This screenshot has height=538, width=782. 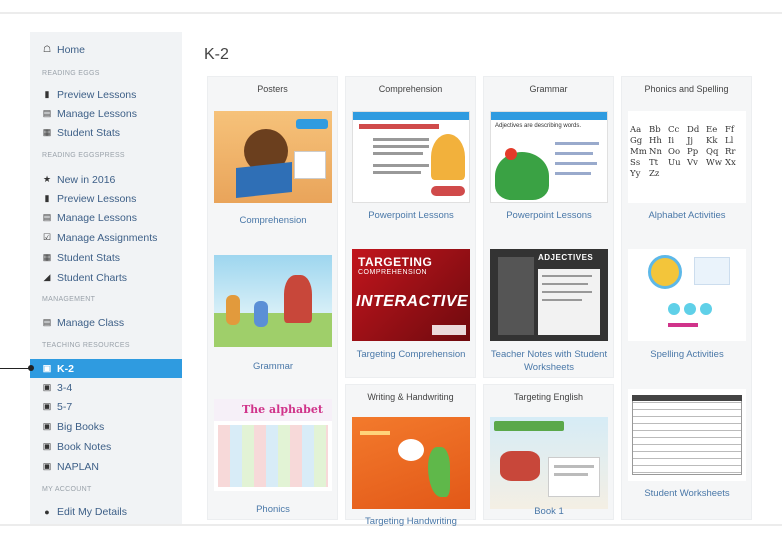 I want to click on targeting-comprehension-thumb: TARGETING COMPREHENSION INTERACTIVE, so click(x=411, y=295).